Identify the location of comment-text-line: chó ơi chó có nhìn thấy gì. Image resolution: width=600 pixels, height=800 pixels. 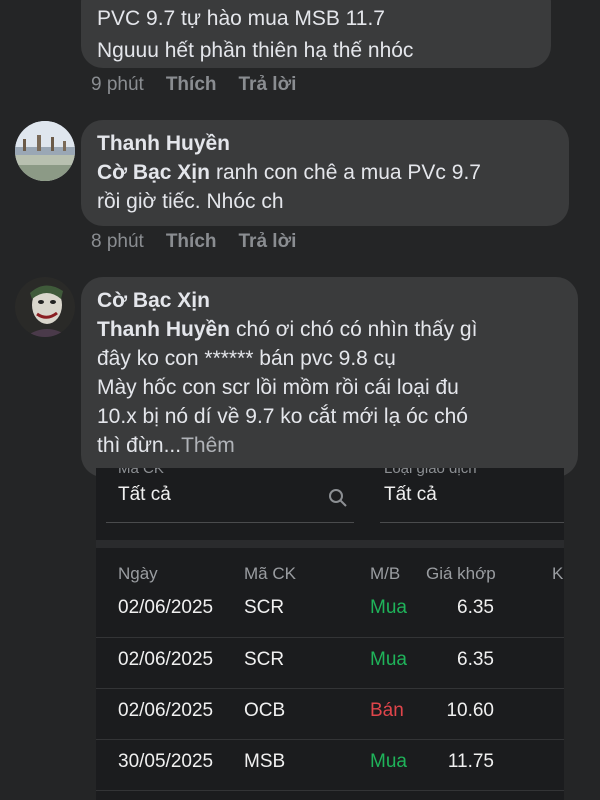
(357, 329).